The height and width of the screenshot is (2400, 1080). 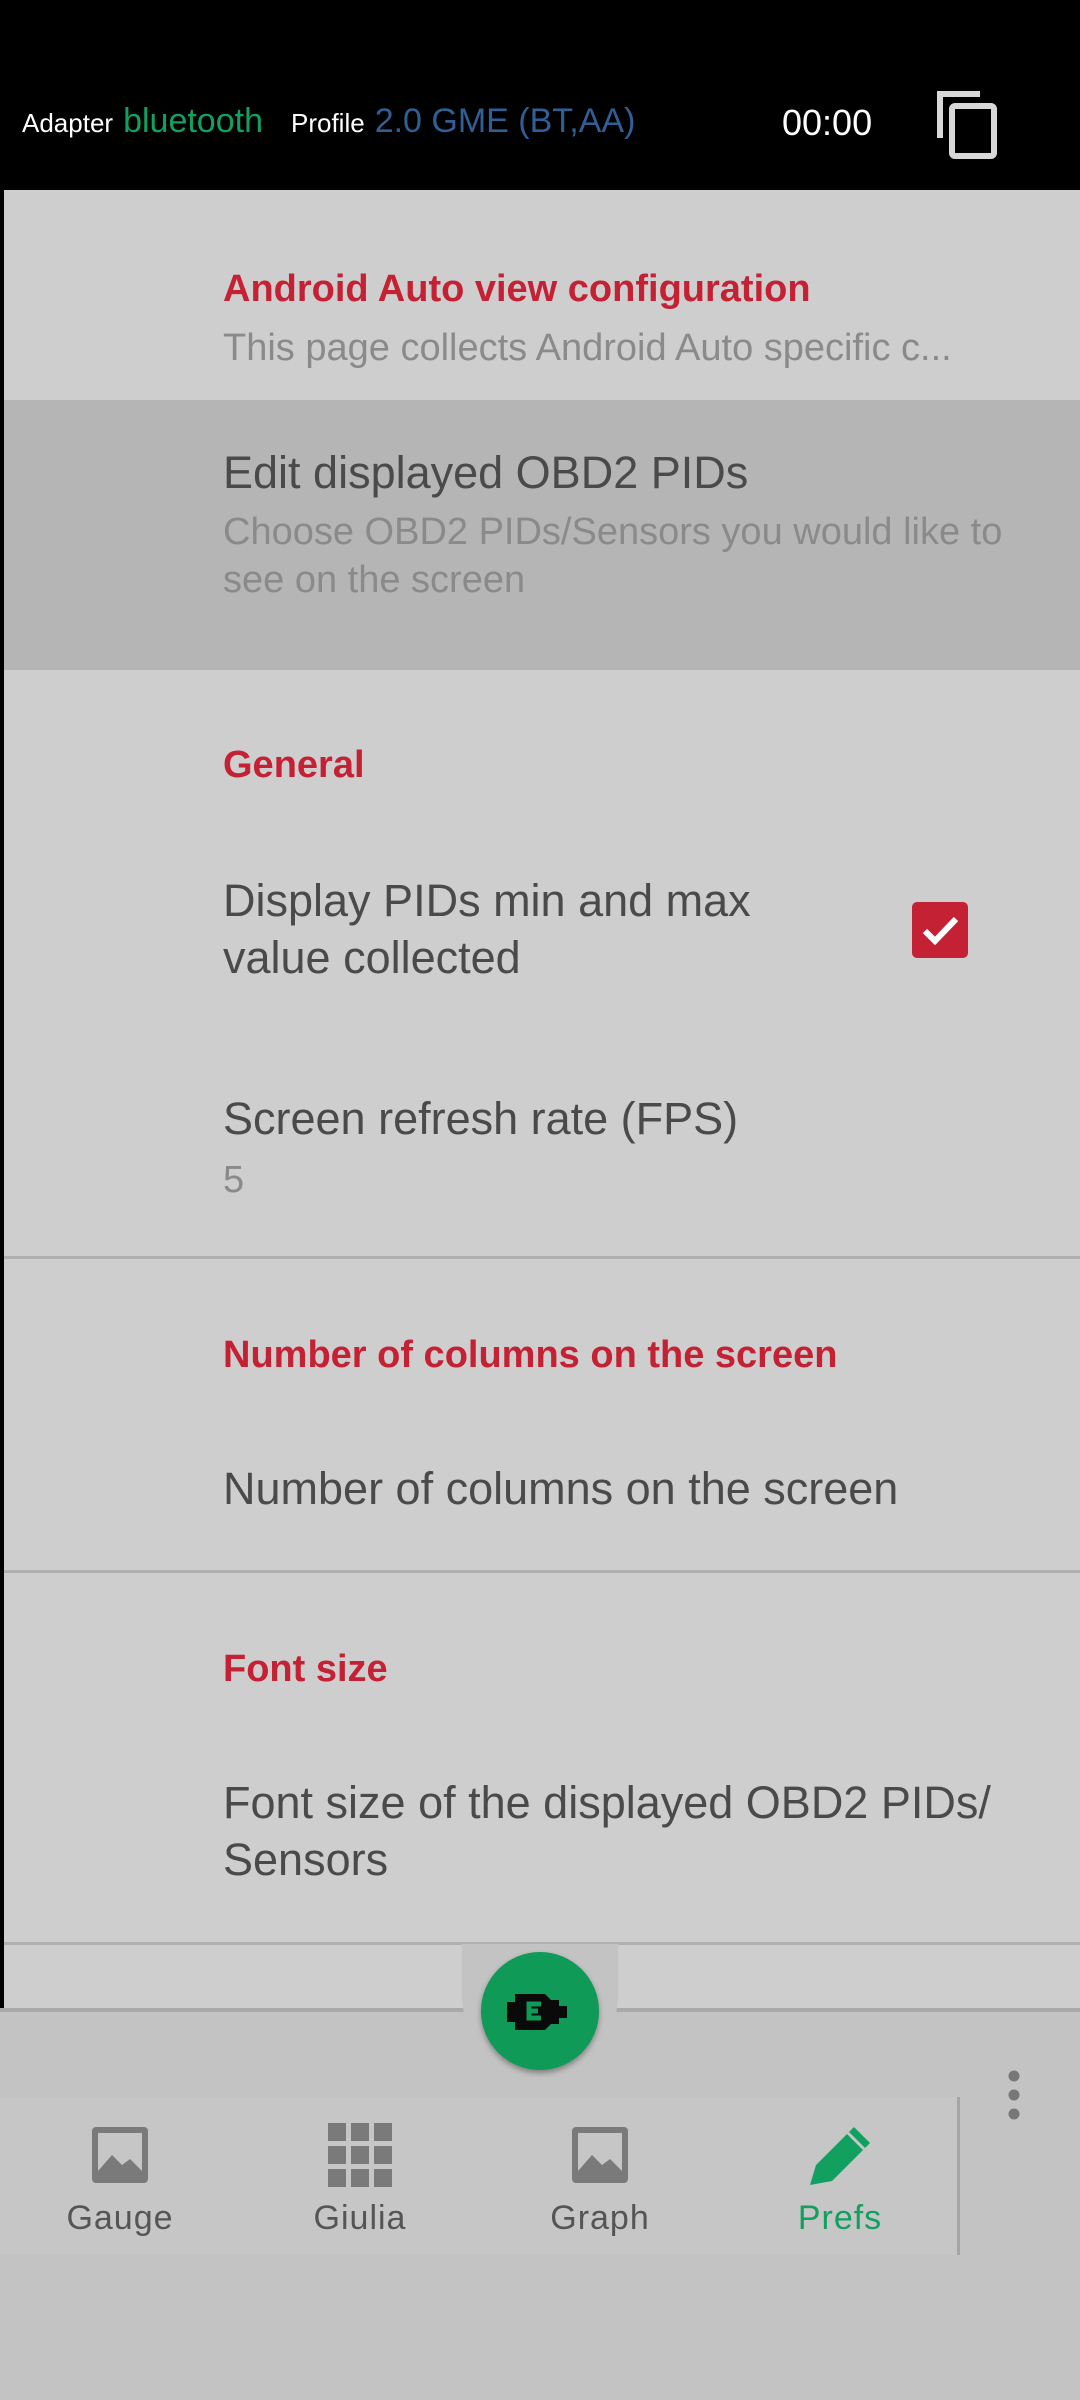 What do you see at coordinates (1014, 2095) in the screenshot?
I see `more-vert-icon` at bounding box center [1014, 2095].